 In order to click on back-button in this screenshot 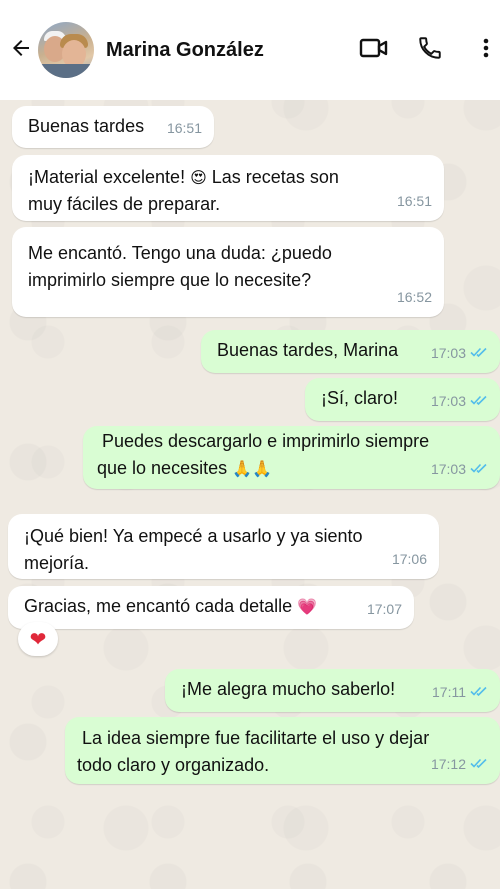, I will do `click(21, 50)`.